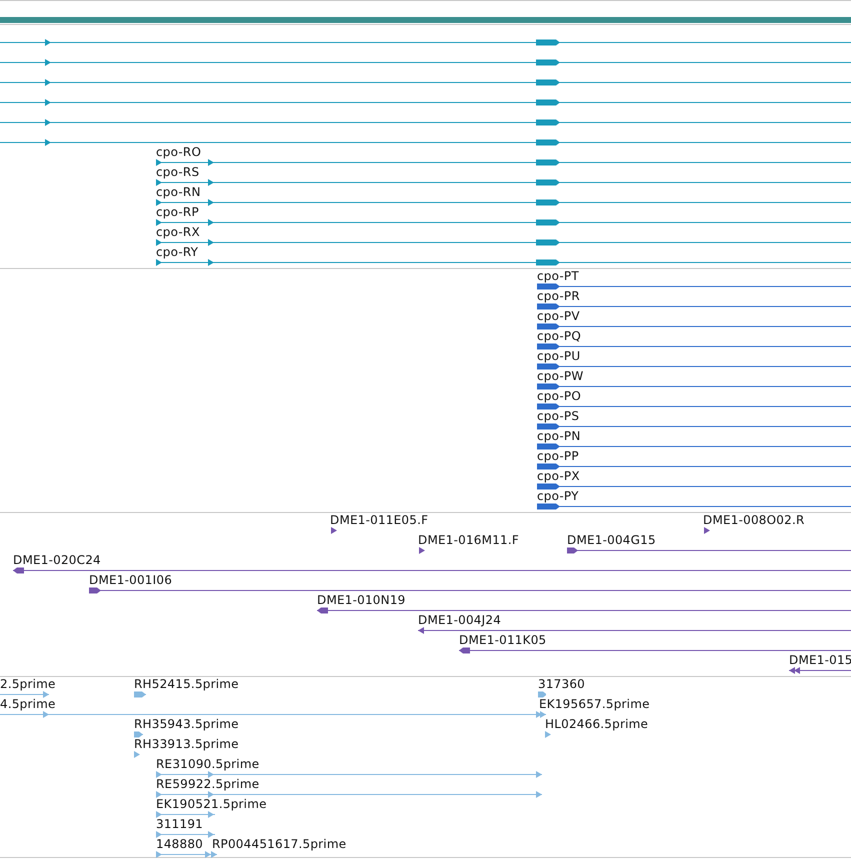  I want to click on feature-label: 311191, so click(180, 824).